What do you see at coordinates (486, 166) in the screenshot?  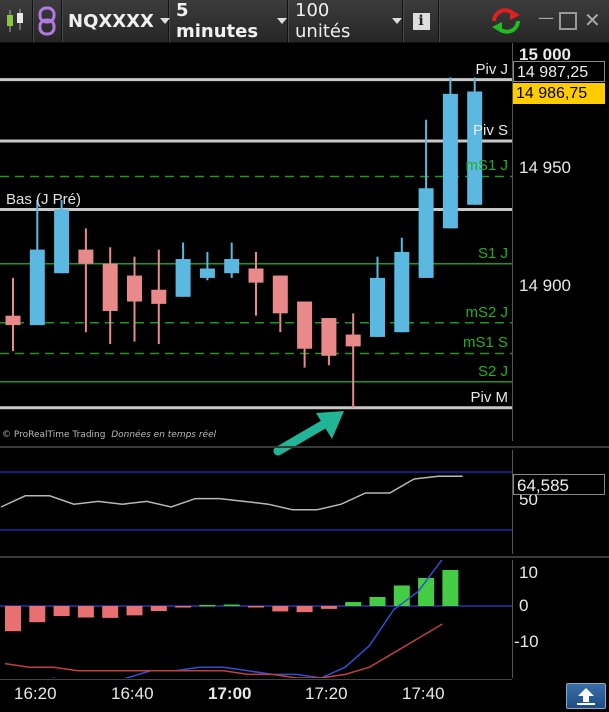 I see `pivot-level-label: mS1 J` at bounding box center [486, 166].